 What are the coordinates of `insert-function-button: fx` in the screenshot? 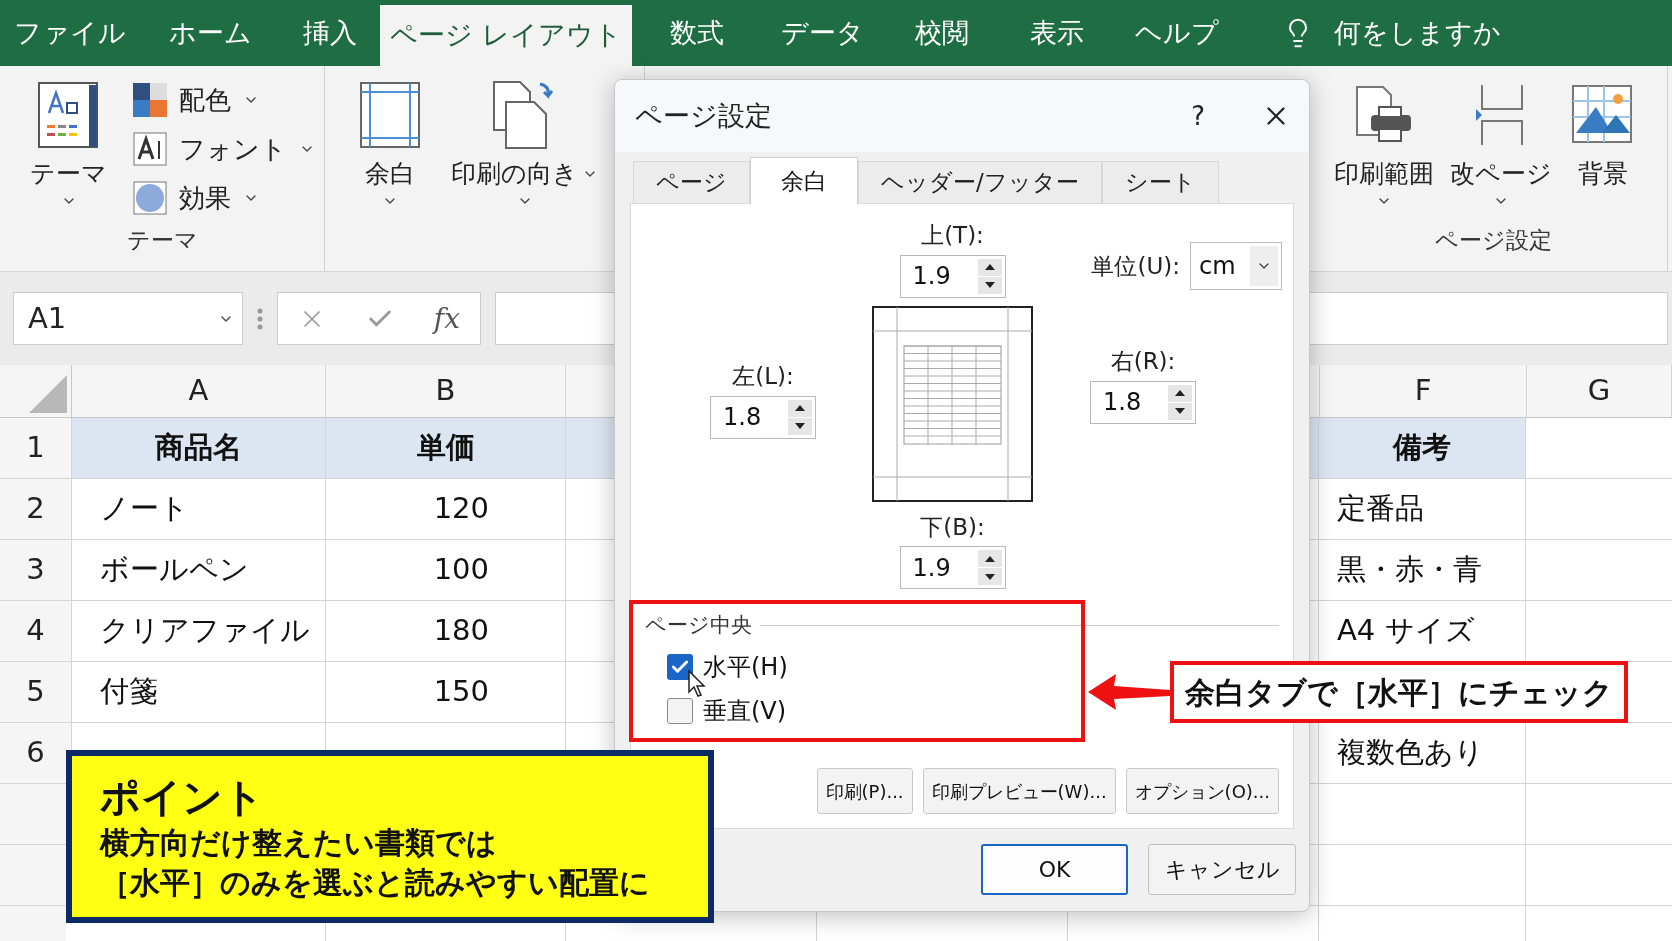 It's located at (446, 318).